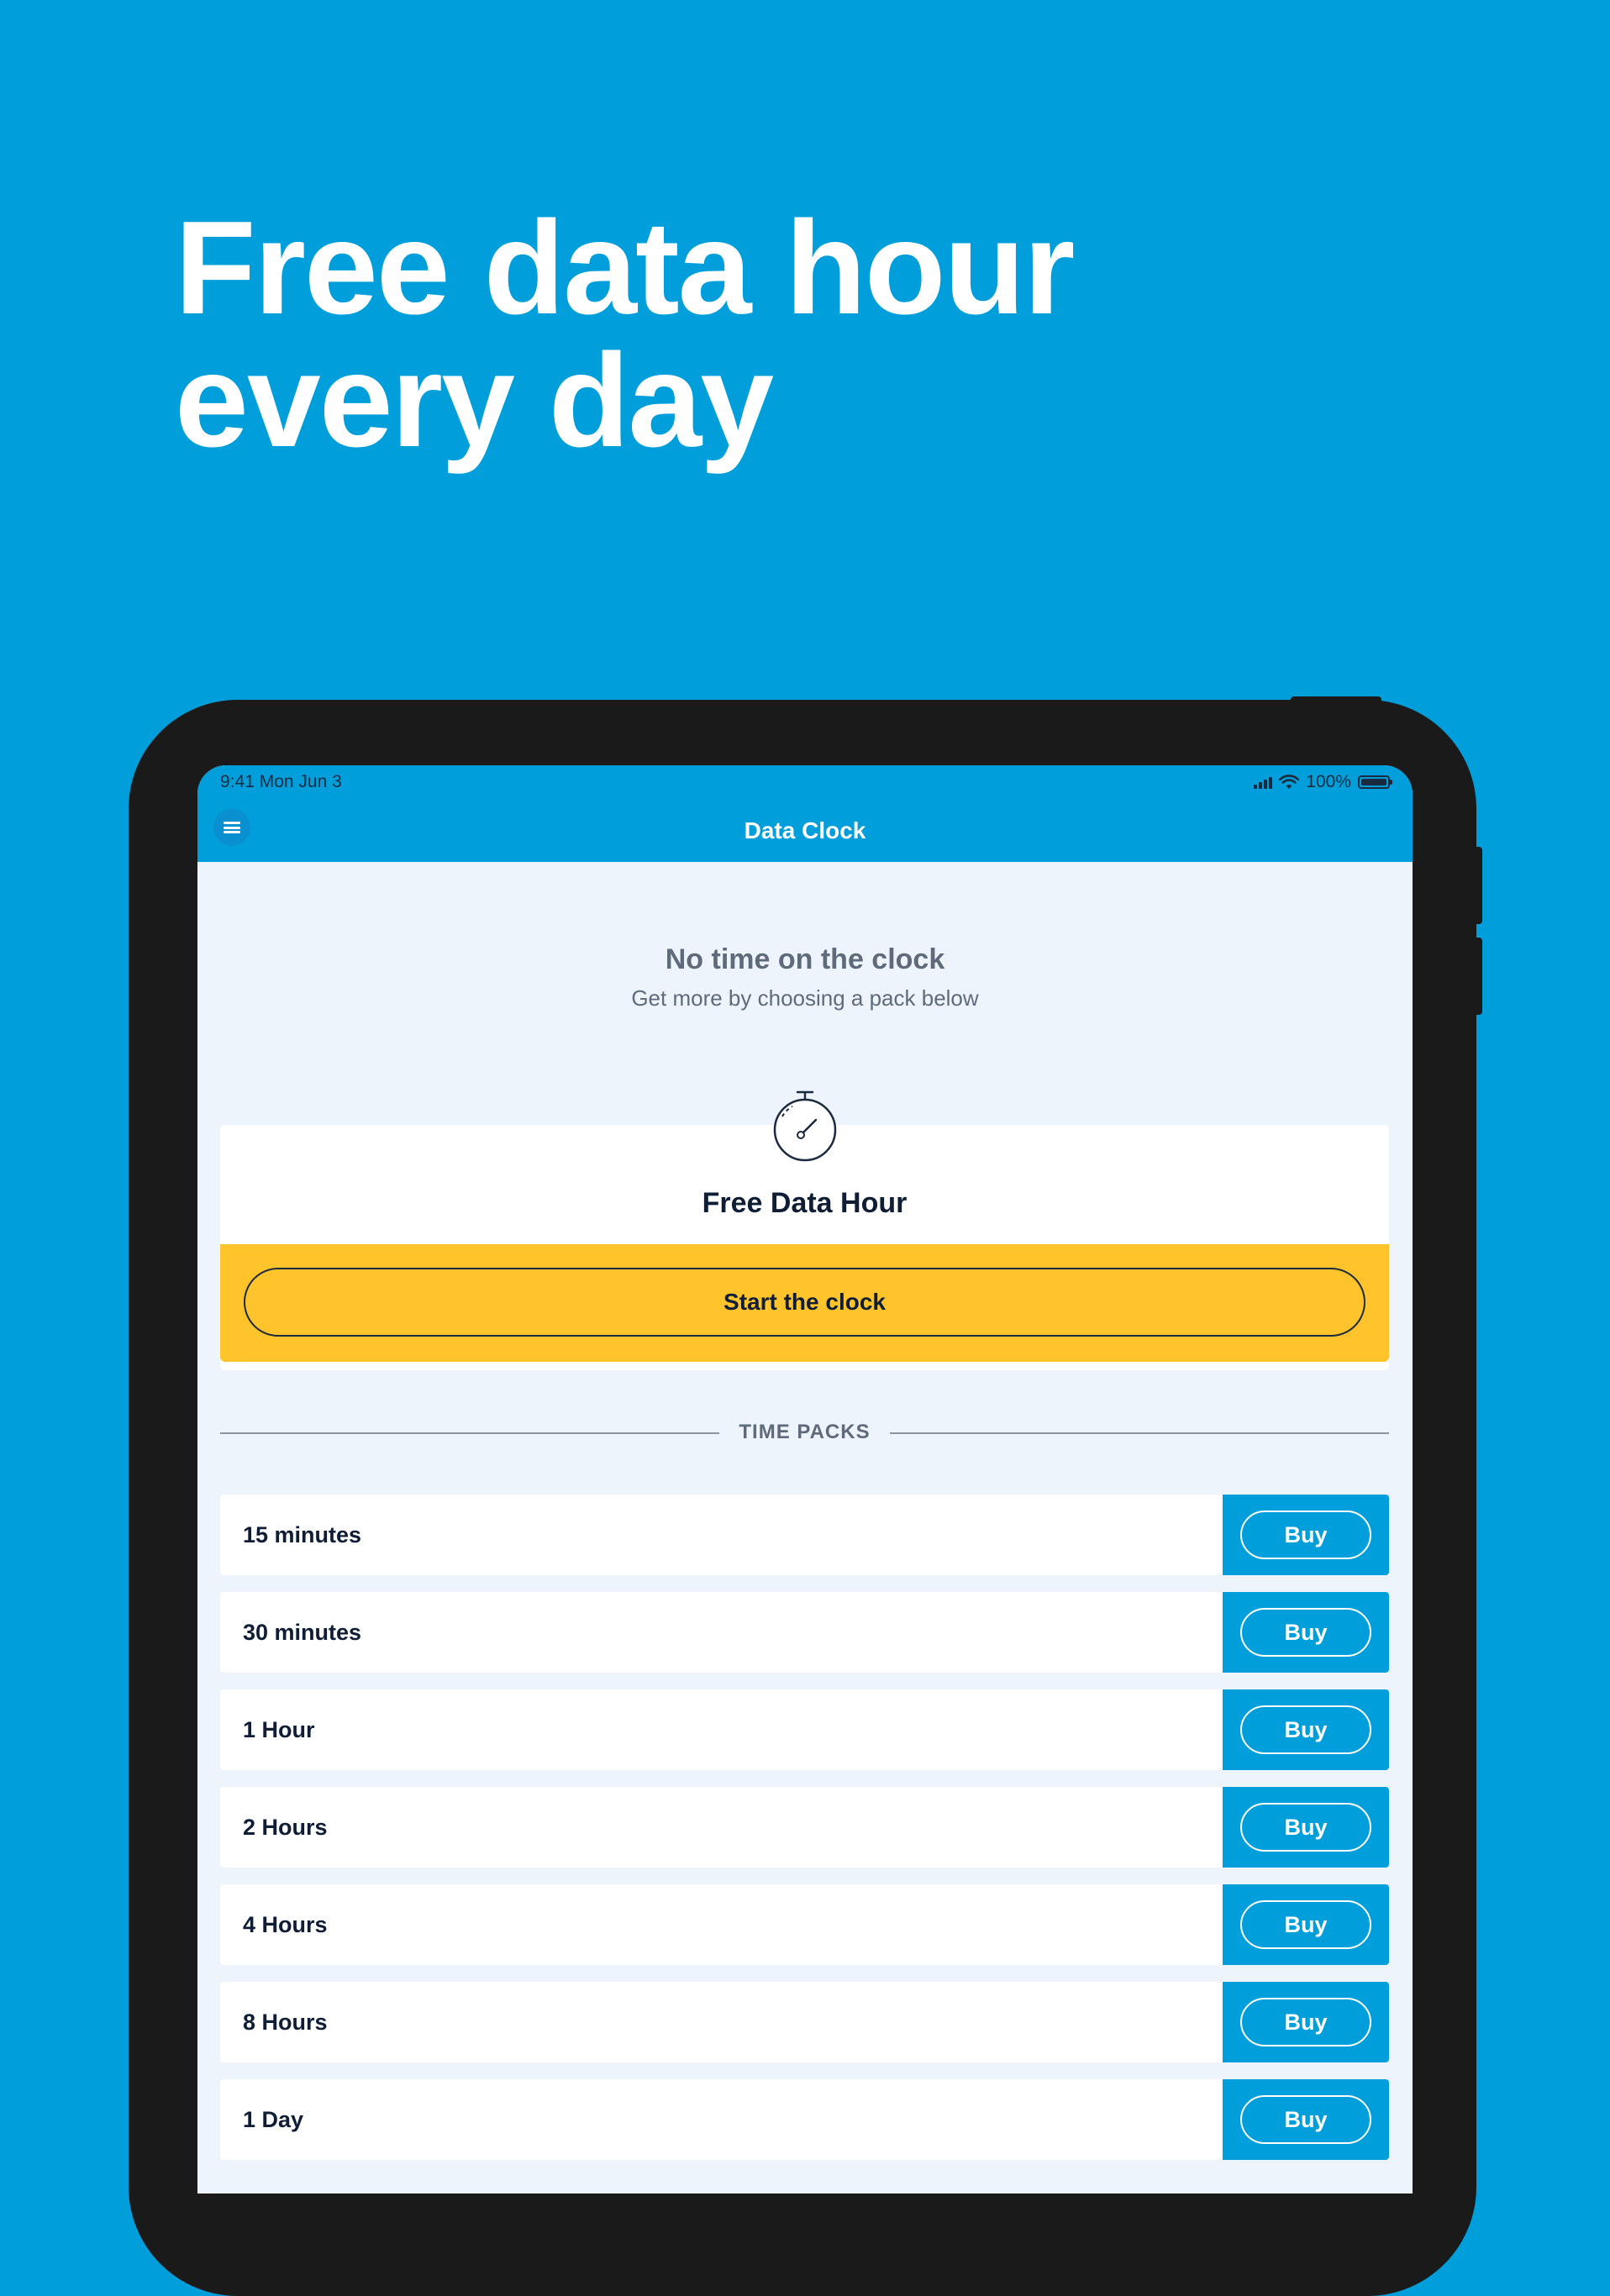 Image resolution: width=1610 pixels, height=2296 pixels. What do you see at coordinates (285, 1924) in the screenshot?
I see `pack-label: 4 Hours` at bounding box center [285, 1924].